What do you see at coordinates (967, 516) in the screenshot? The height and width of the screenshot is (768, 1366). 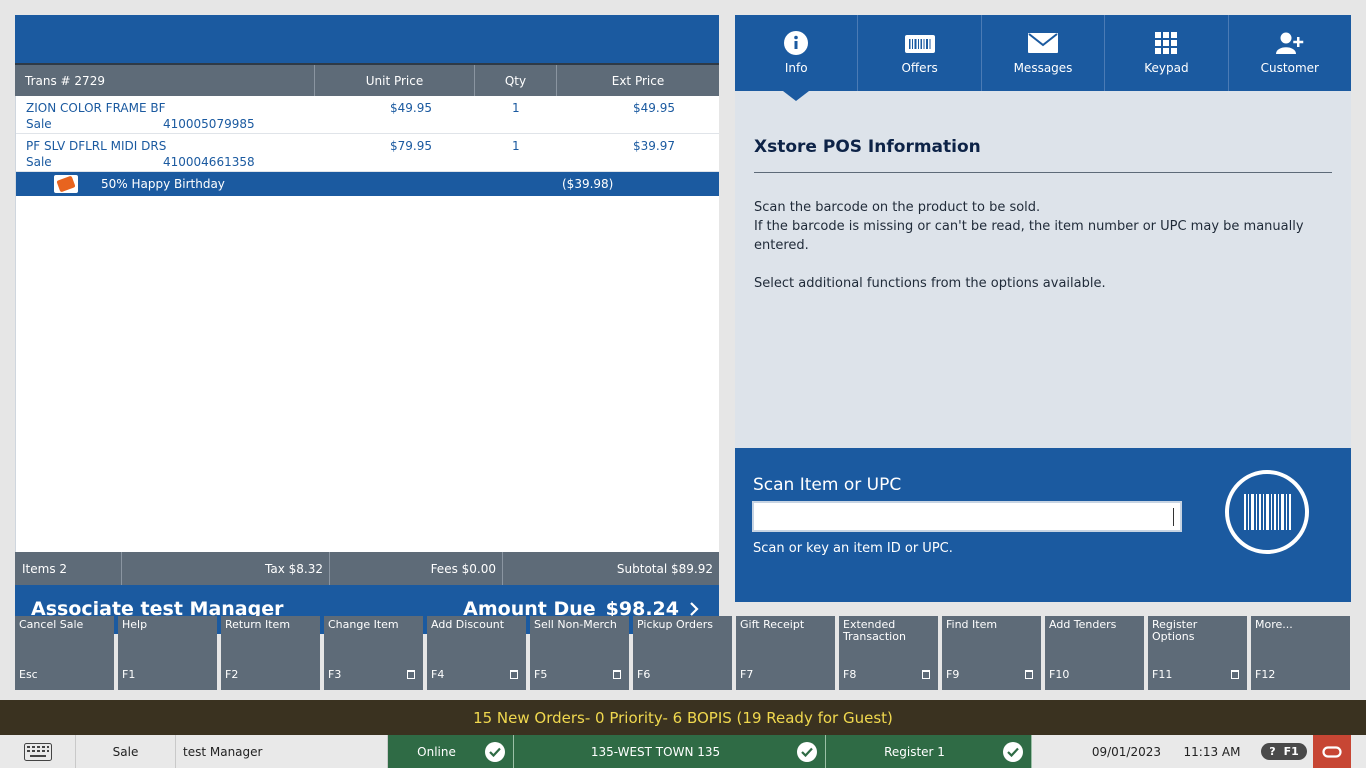 I see `scan-input` at bounding box center [967, 516].